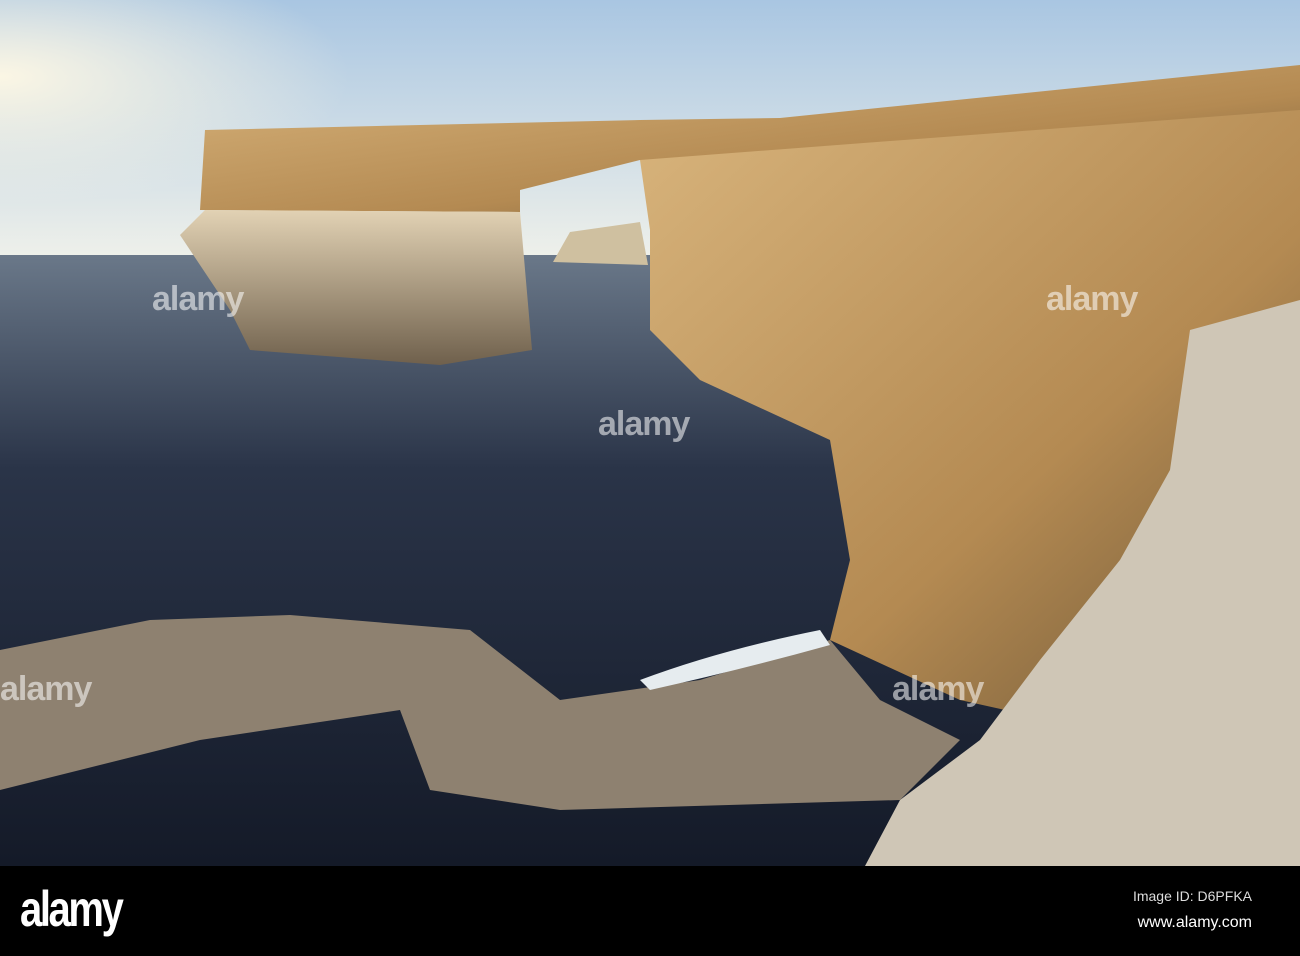 The image size is (1300, 956). What do you see at coordinates (72, 909) in the screenshot?
I see `alamy-logo: alamy` at bounding box center [72, 909].